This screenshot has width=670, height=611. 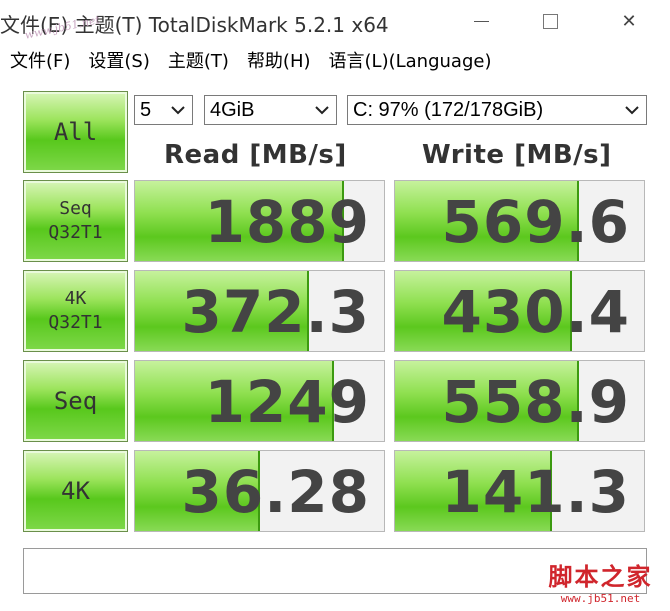 What do you see at coordinates (535, 312) in the screenshot?
I see `4k-q32t1-write-value: 430.4` at bounding box center [535, 312].